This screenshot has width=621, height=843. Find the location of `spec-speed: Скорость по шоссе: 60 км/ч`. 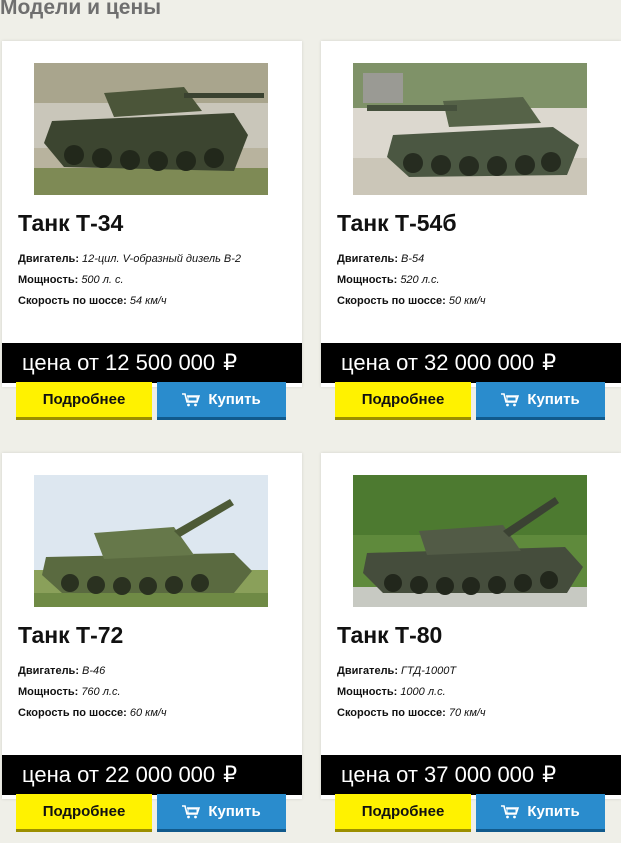

spec-speed: Скорость по шоссе: 60 км/ч is located at coordinates (92, 713).